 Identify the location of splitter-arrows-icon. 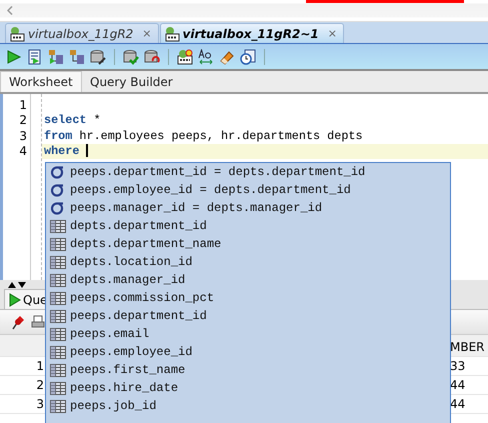
(17, 284).